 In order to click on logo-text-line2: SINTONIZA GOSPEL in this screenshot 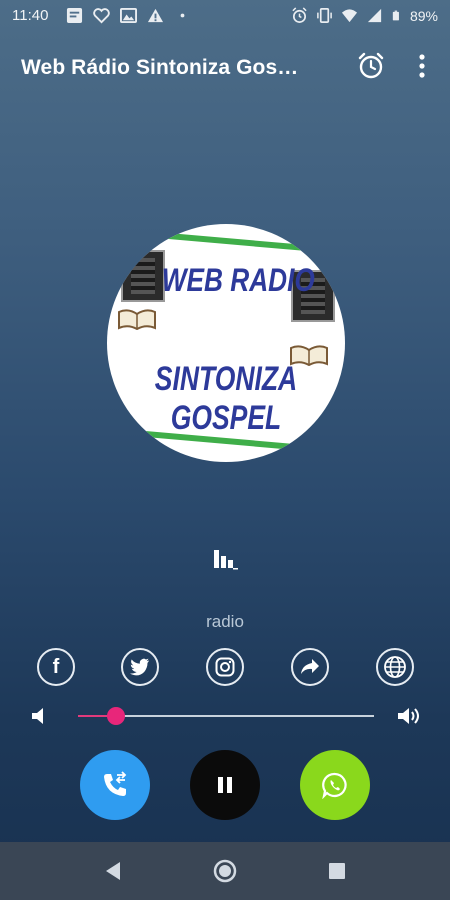, I will do `click(226, 398)`.